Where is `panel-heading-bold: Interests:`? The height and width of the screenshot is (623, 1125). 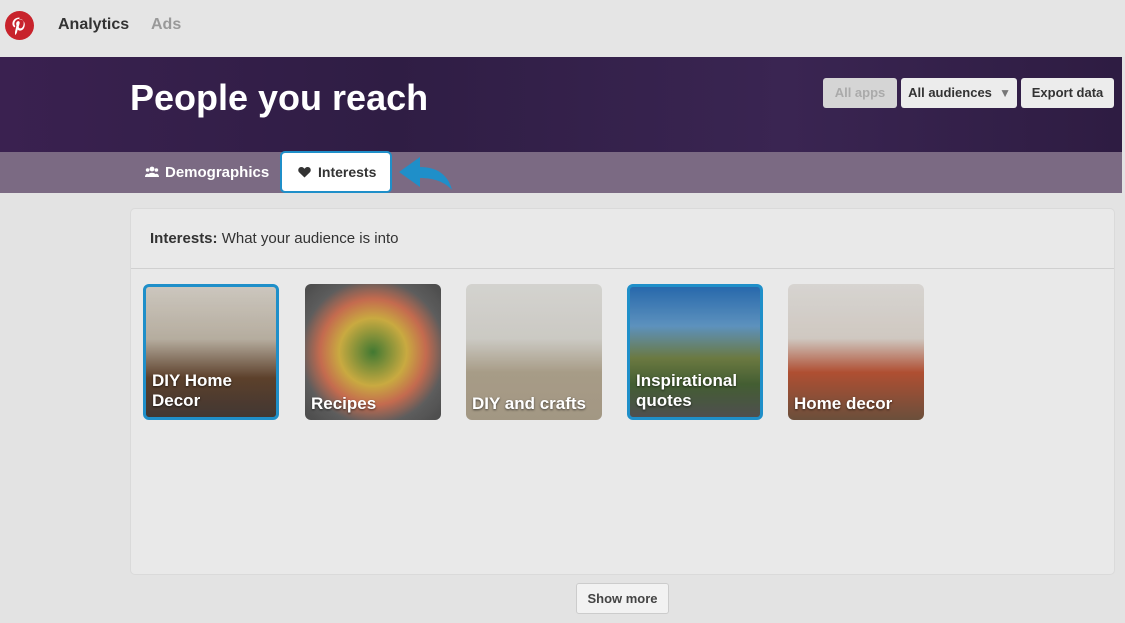
panel-heading-bold: Interests: is located at coordinates (184, 238).